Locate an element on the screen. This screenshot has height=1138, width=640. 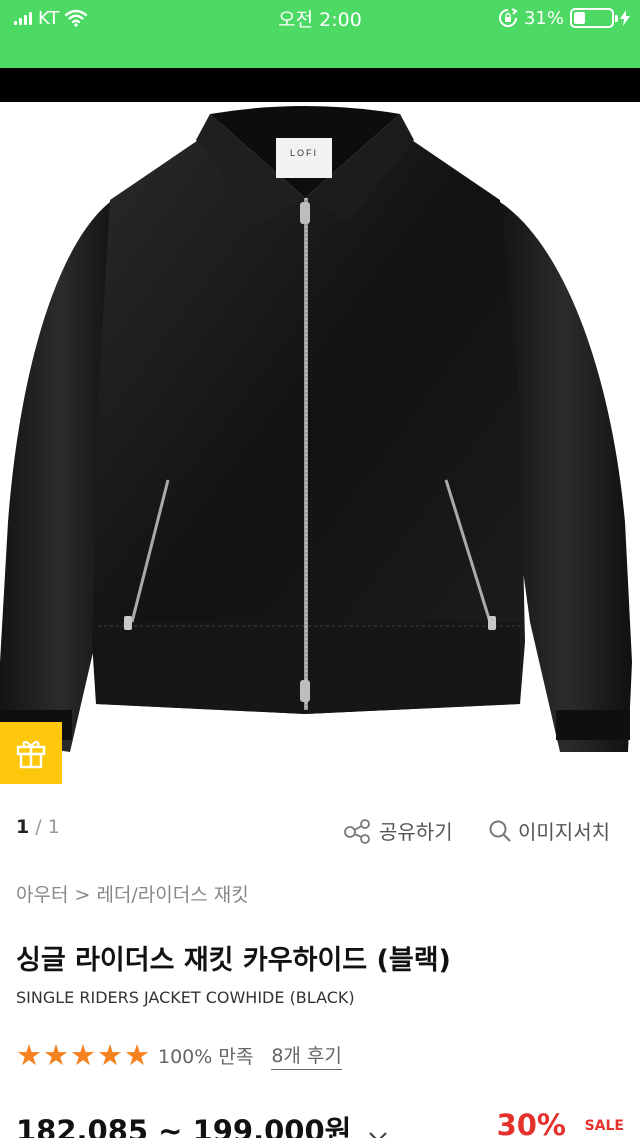
search-icon is located at coordinates (500, 831).